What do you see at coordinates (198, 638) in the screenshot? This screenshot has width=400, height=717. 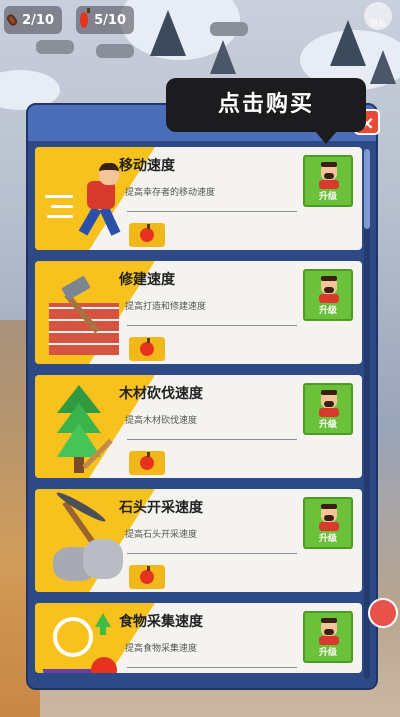 I see `upgrade-card-food-speed: 食物采集速度 提高食物采集速度 升级` at bounding box center [198, 638].